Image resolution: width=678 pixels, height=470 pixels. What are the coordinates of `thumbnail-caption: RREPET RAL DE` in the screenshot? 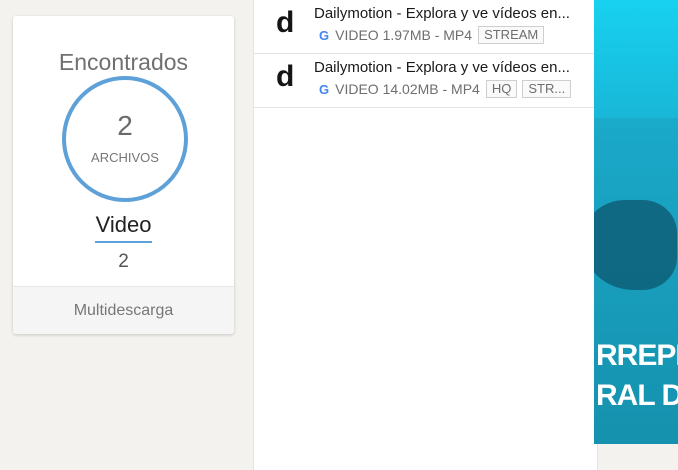 It's located at (637, 376).